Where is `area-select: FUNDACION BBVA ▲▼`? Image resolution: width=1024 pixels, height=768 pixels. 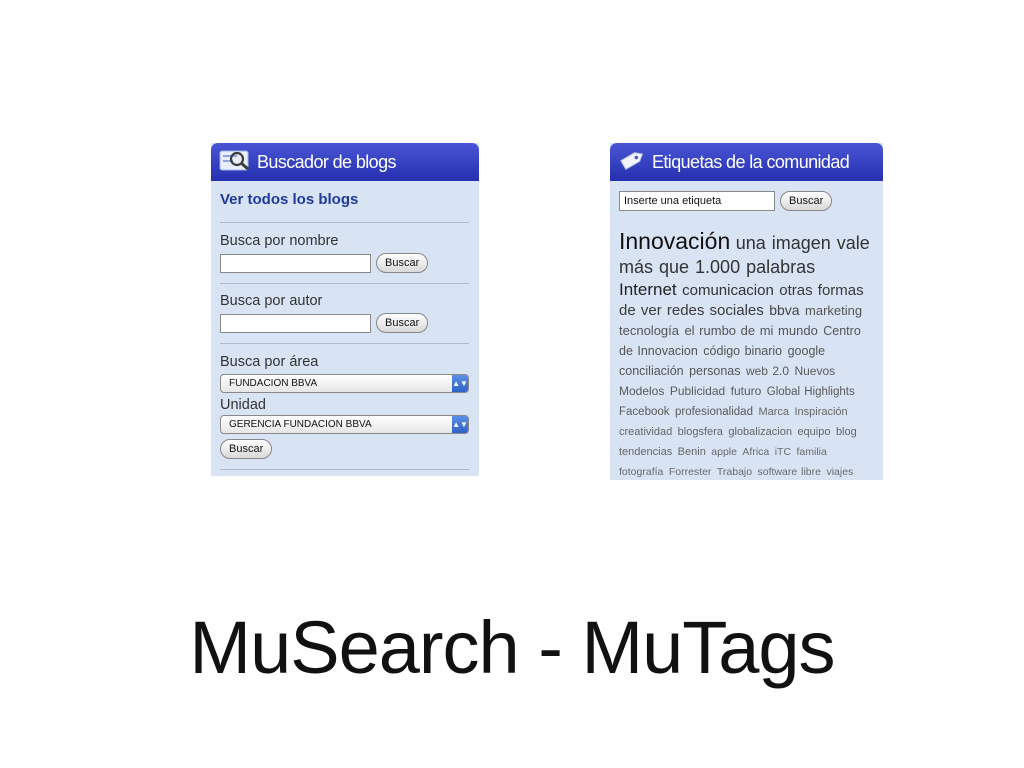 area-select: FUNDACION BBVA ▲▼ is located at coordinates (344, 383).